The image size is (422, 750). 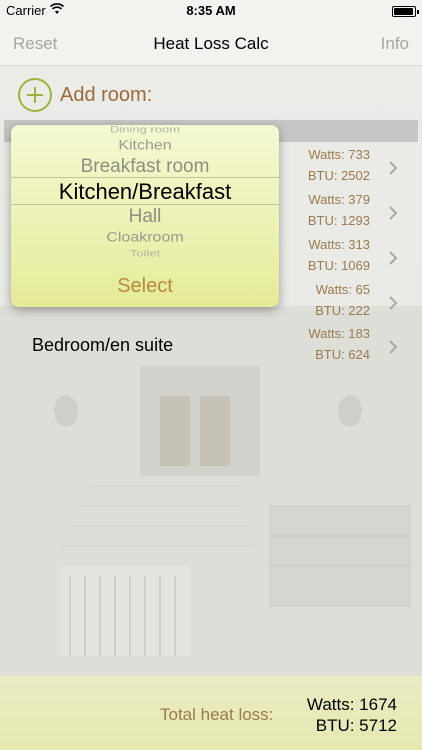 I want to click on select-button: Select, so click(x=145, y=286).